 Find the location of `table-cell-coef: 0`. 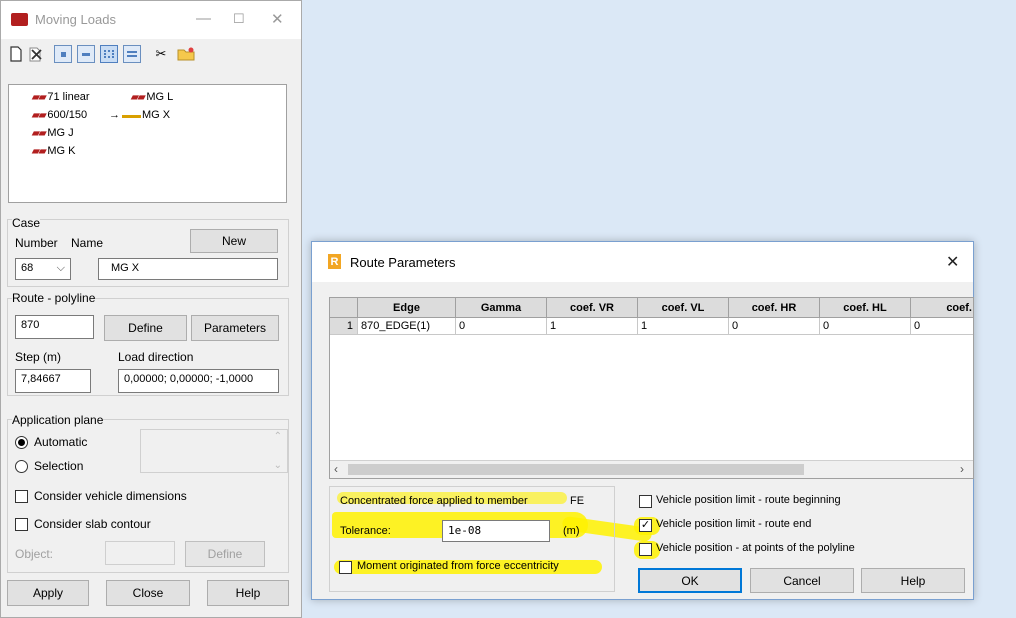

table-cell-coef: 0 is located at coordinates (942, 326).